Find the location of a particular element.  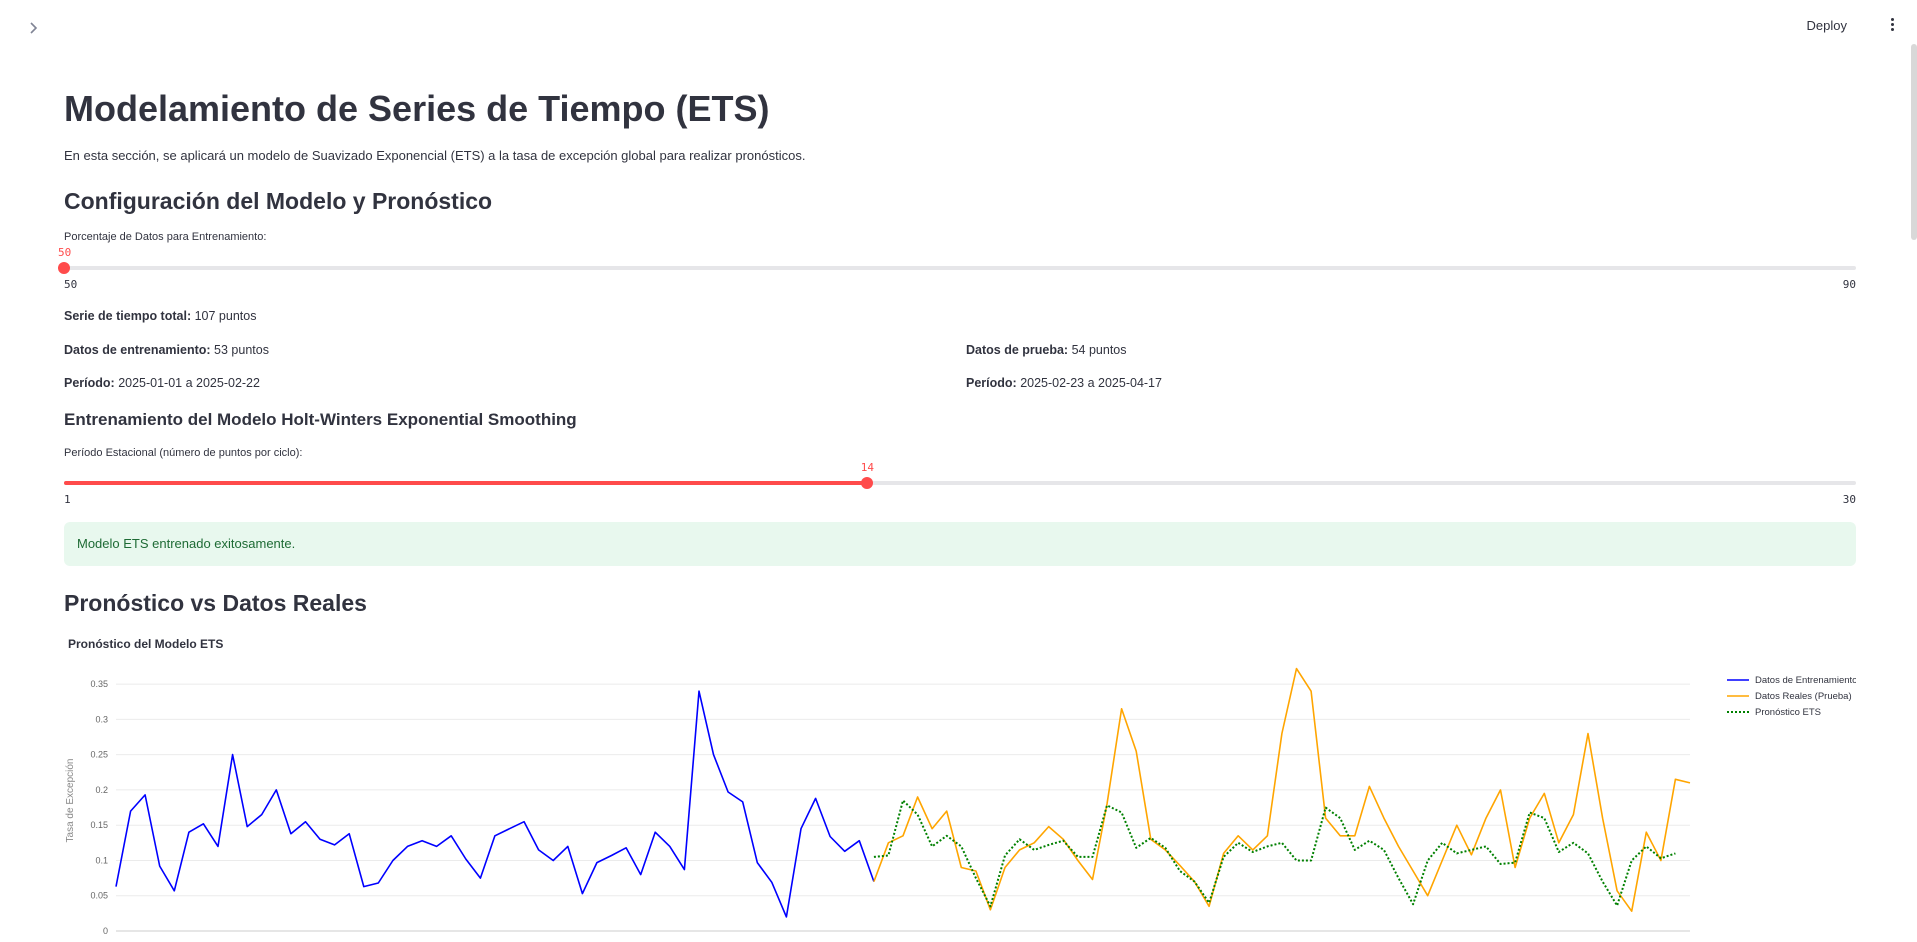

sidebar-toggle-button is located at coordinates (34, 28).